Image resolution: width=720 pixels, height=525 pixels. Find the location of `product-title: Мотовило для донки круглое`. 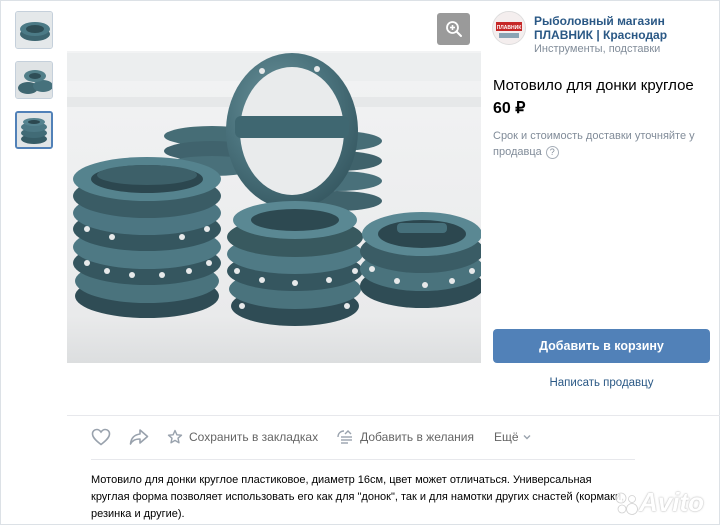

product-title: Мотовило для донки круглое is located at coordinates (593, 85).